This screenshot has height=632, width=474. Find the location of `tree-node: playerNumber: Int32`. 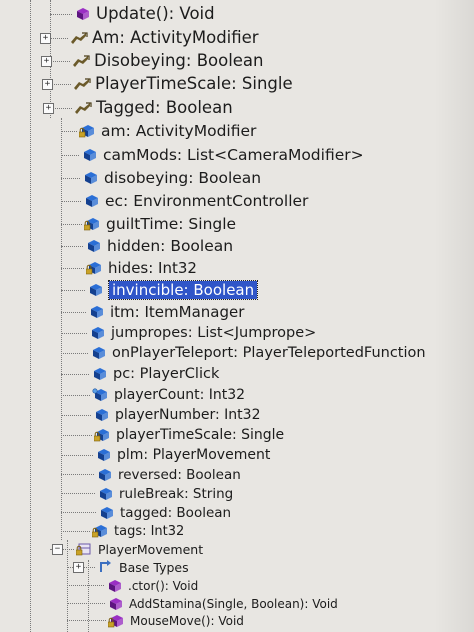

tree-node: playerNumber: Int32 is located at coordinates (176, 415).